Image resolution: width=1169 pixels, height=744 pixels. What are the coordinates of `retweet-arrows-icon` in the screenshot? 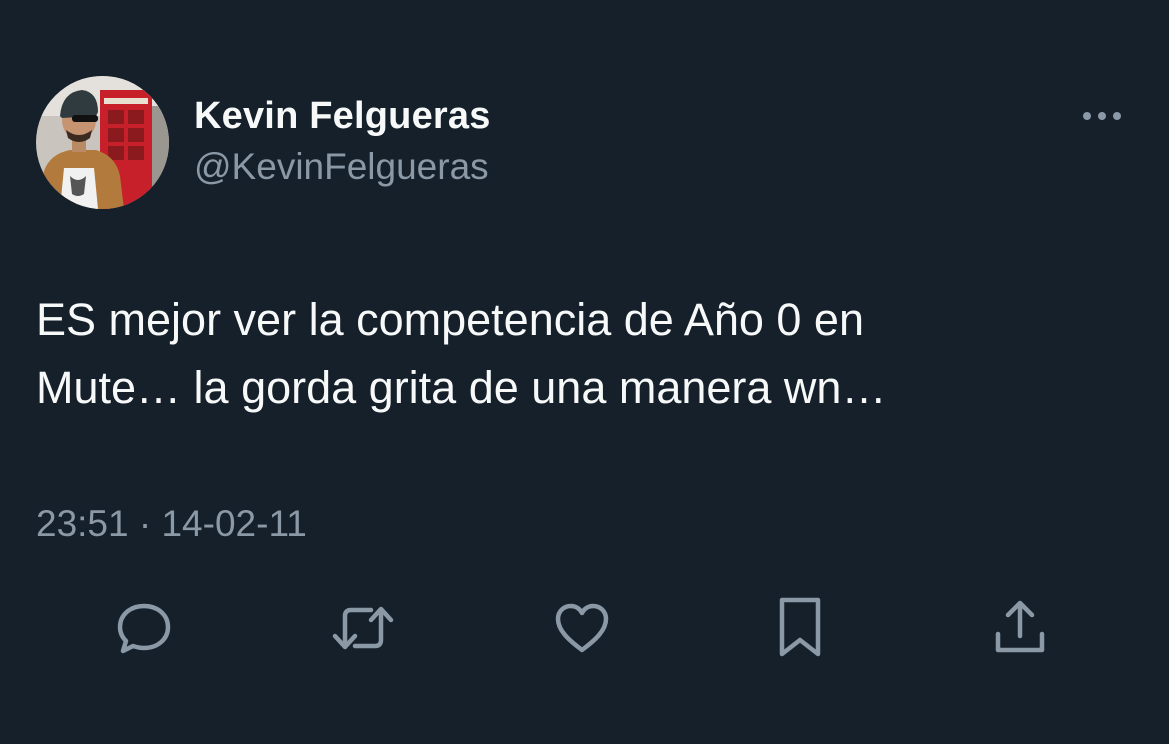 It's located at (363, 628).